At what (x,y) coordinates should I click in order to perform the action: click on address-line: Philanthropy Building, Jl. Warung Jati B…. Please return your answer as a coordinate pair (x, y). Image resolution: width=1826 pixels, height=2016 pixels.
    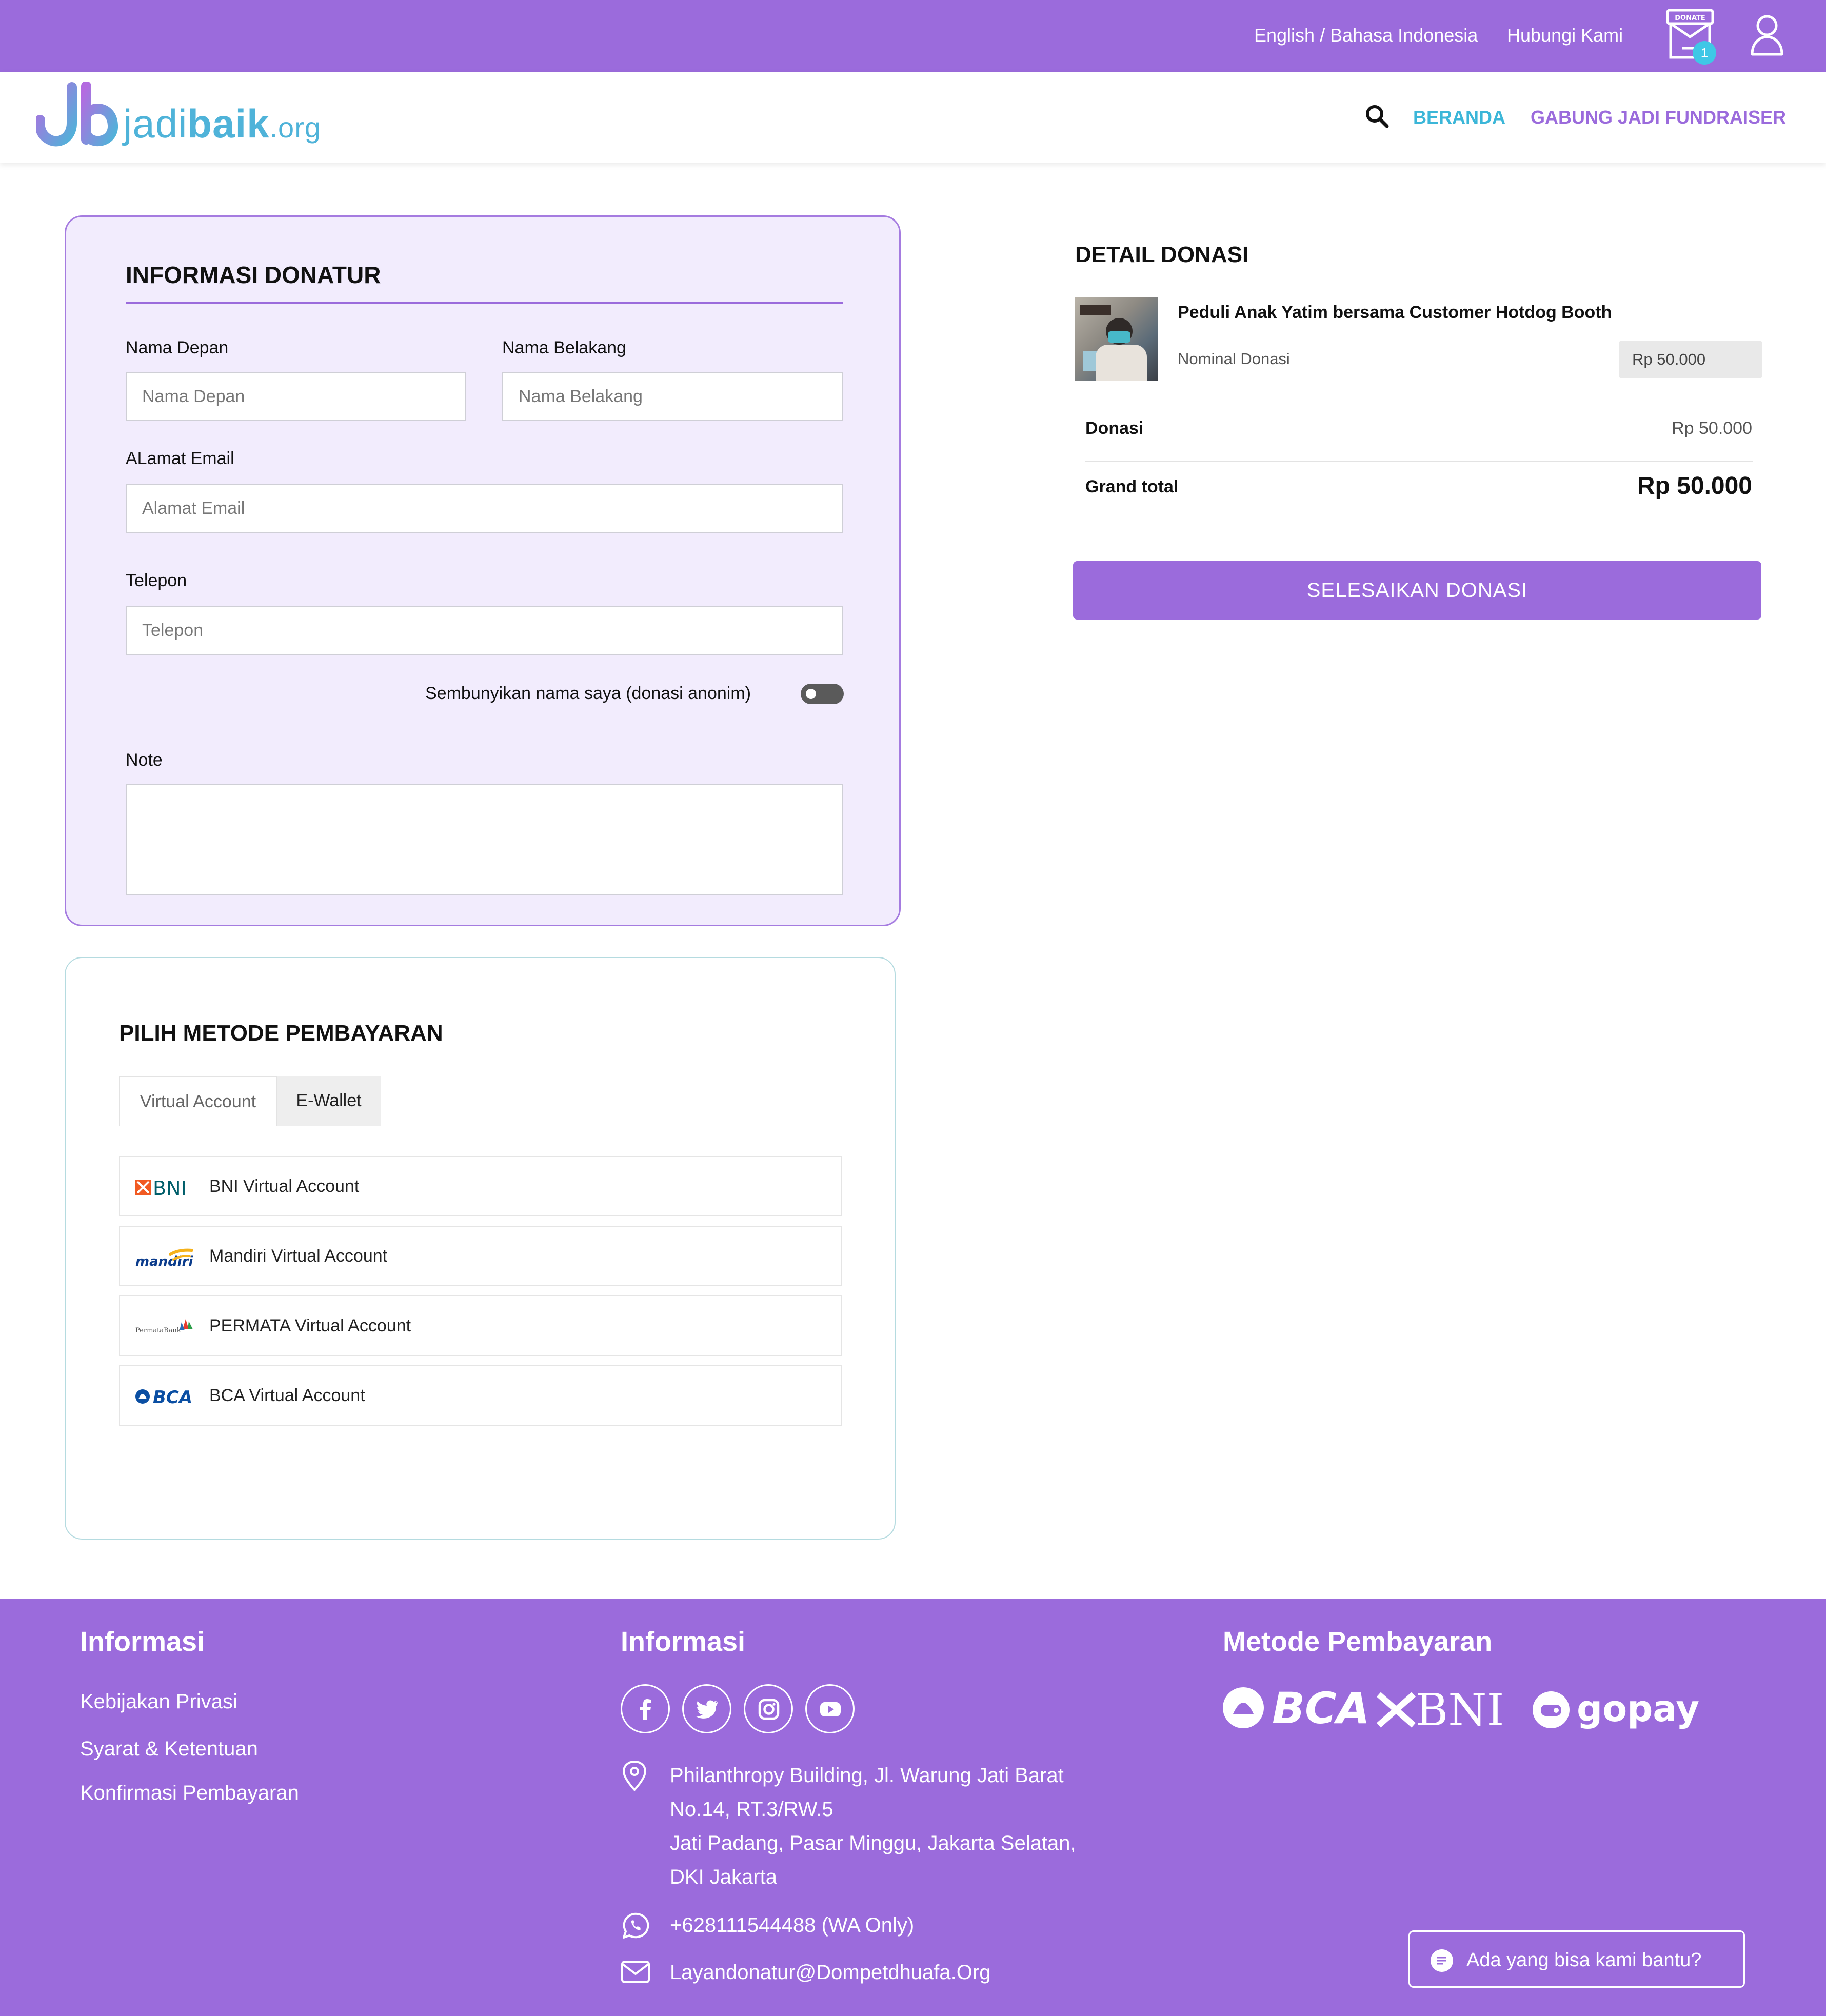
    Looking at the image, I should click on (867, 1775).